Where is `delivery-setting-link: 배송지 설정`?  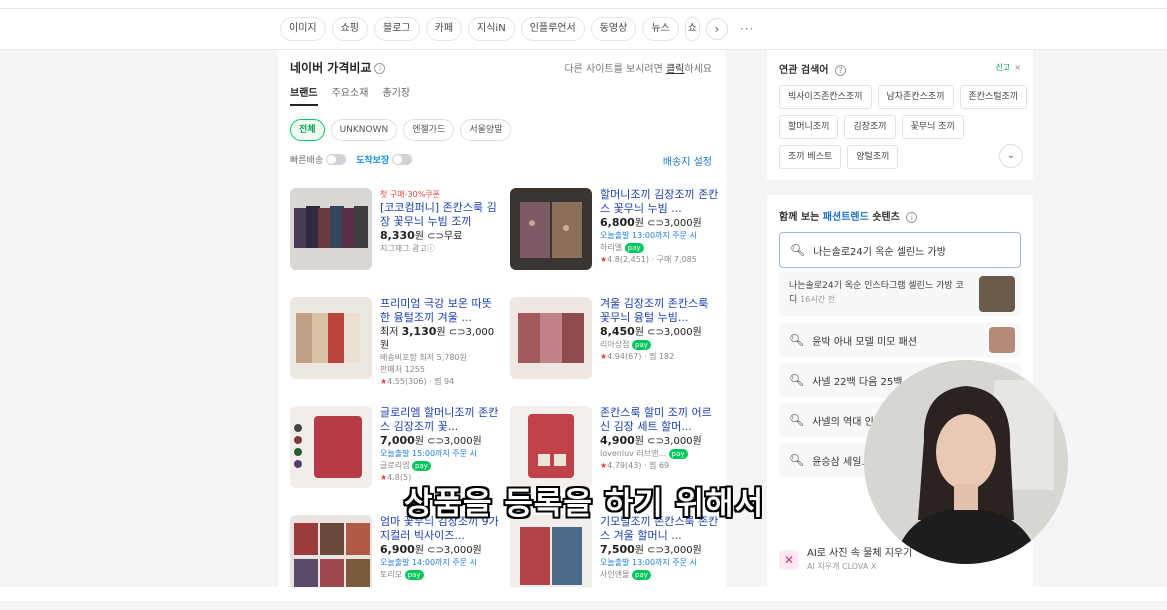 delivery-setting-link: 배송지 설정 is located at coordinates (687, 160).